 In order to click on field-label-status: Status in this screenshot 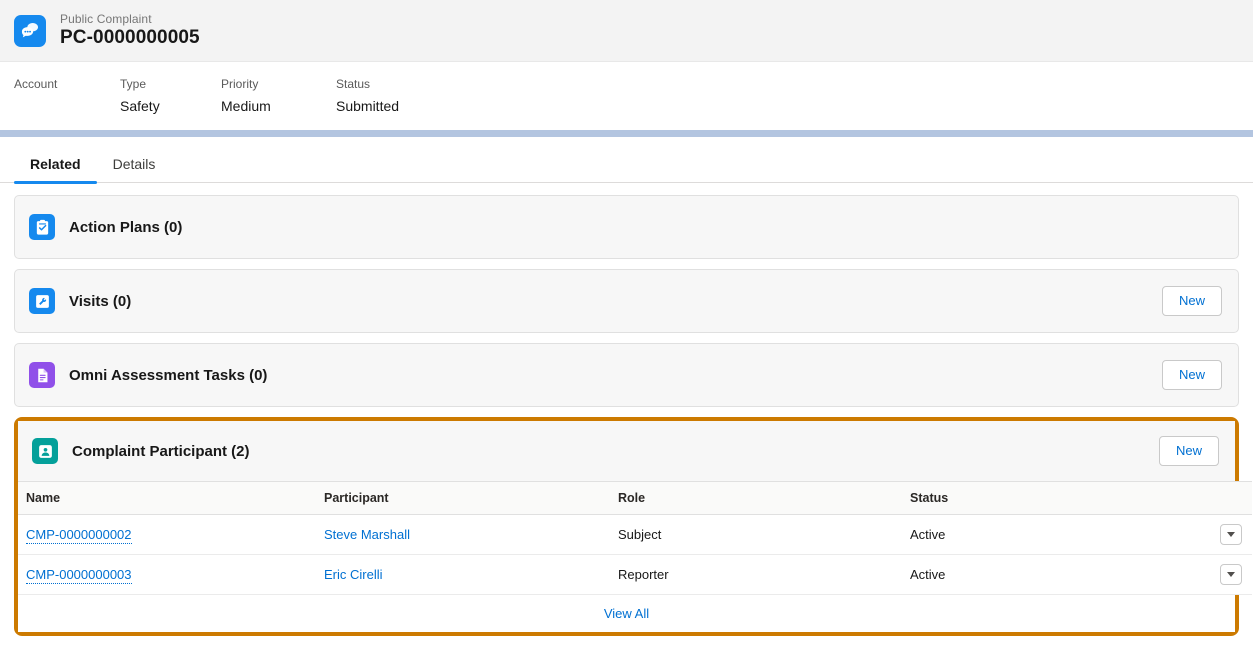, I will do `click(353, 84)`.